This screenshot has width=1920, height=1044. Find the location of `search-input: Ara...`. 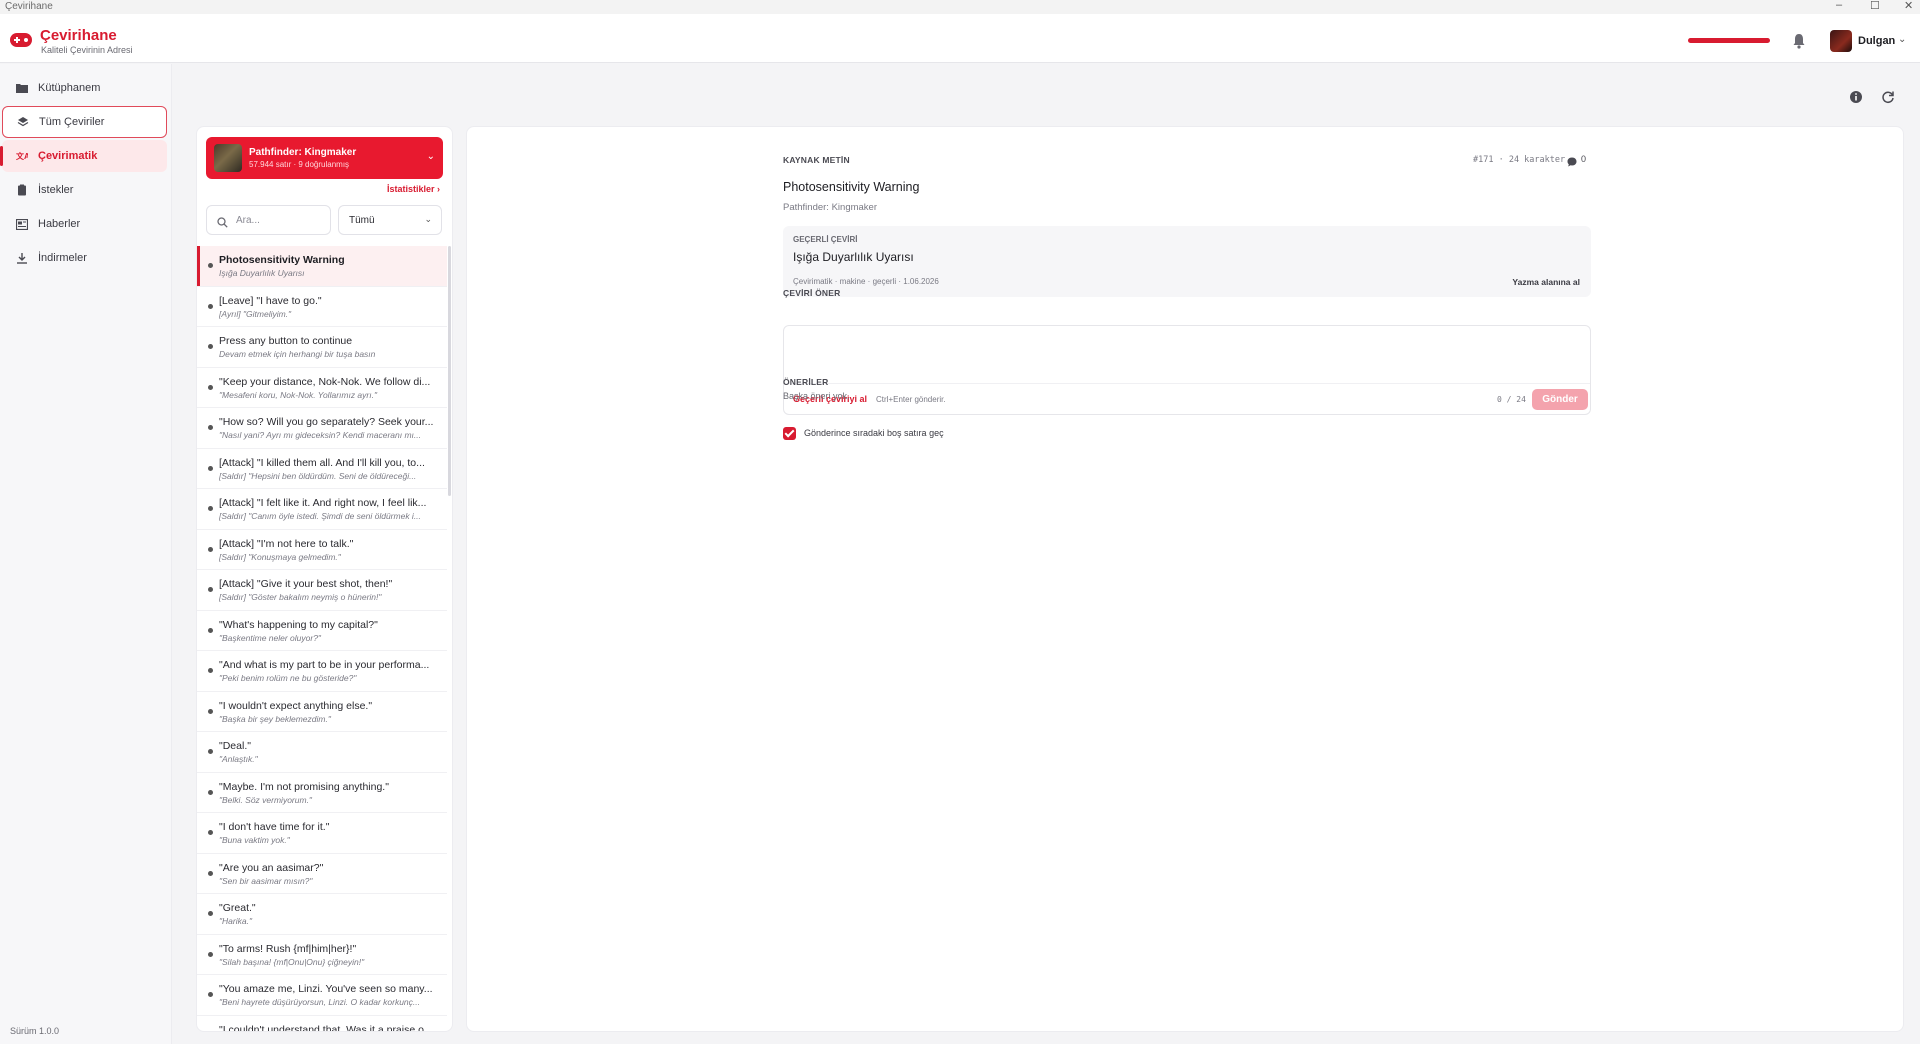

search-input: Ara... is located at coordinates (268, 220).